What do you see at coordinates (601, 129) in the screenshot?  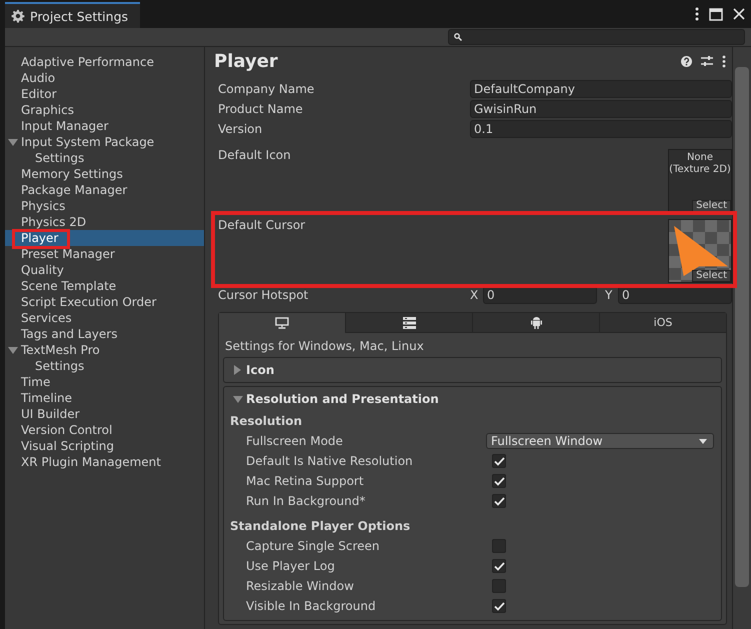 I see `text-field: 0.1` at bounding box center [601, 129].